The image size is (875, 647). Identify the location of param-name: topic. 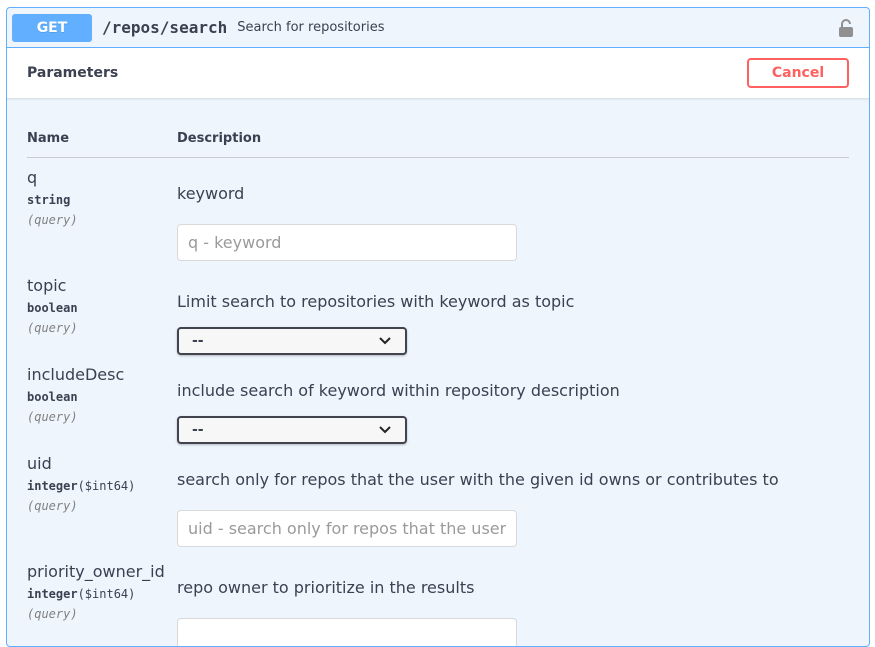
(47, 285).